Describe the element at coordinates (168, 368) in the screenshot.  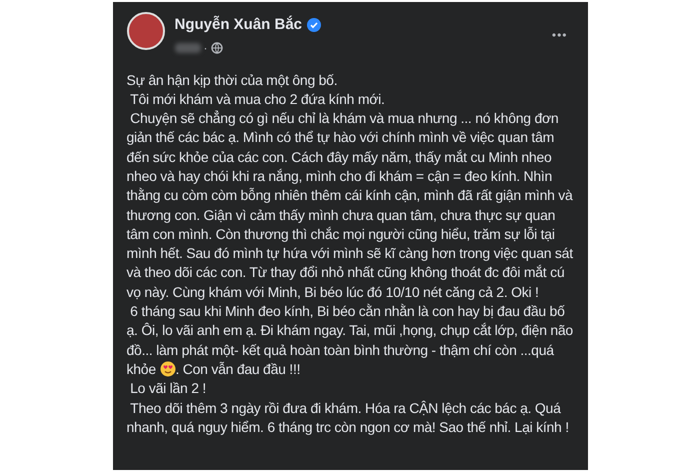
I see `heart-eyes-face-icon` at that location.